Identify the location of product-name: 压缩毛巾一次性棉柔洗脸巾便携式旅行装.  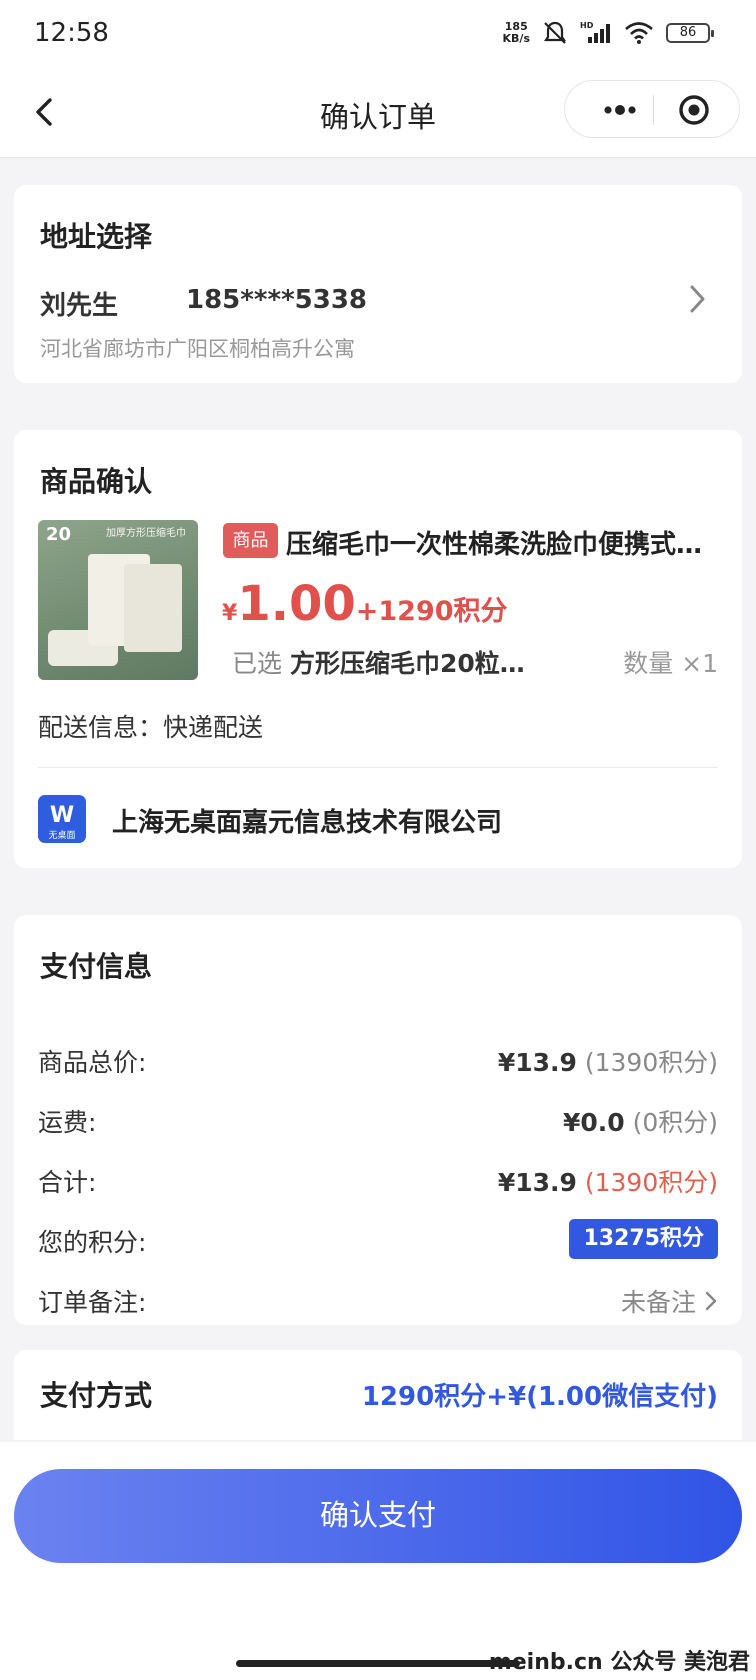
(496, 545).